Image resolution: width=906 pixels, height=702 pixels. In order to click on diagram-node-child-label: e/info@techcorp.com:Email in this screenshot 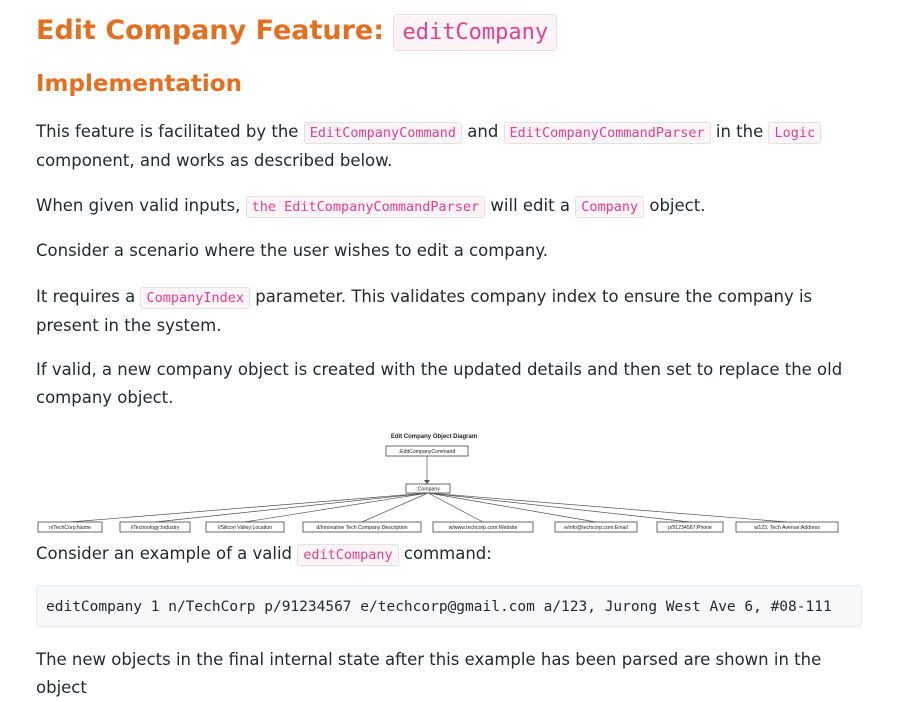, I will do `click(596, 528)`.